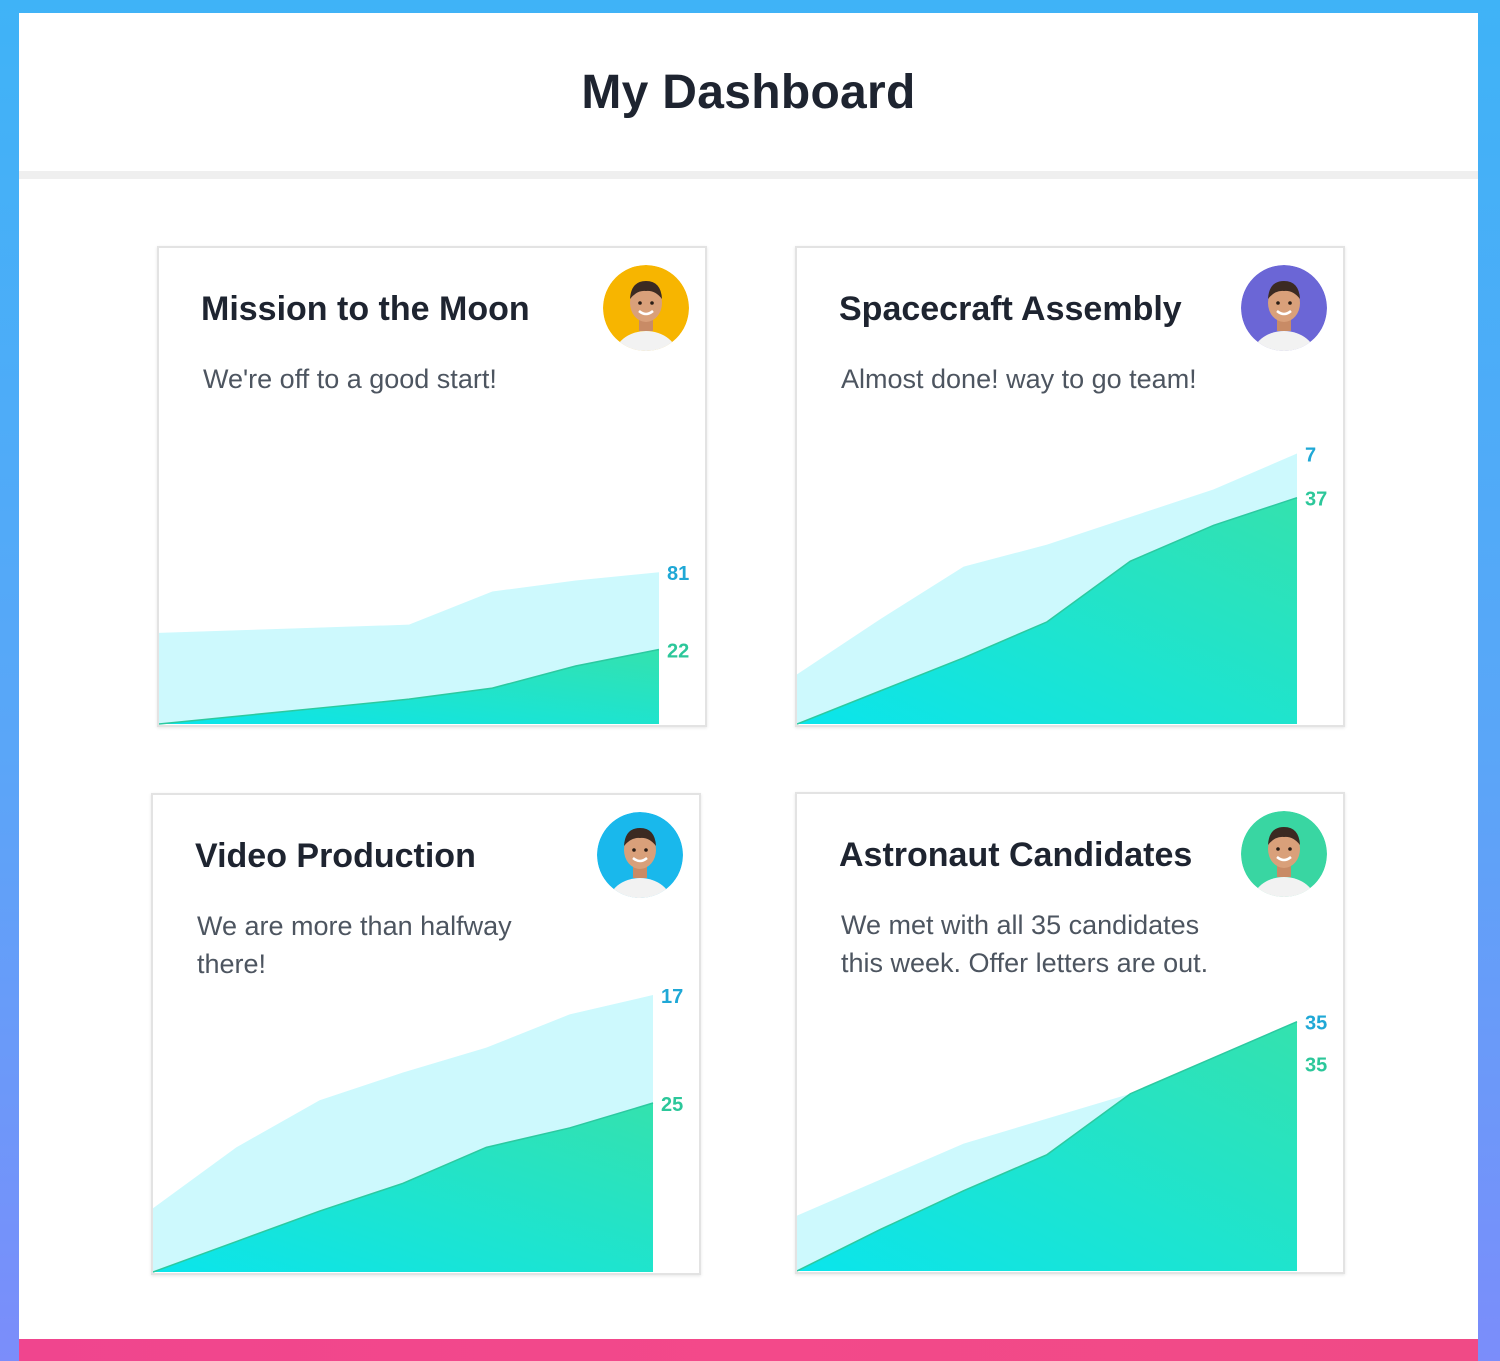 The height and width of the screenshot is (1361, 1500). What do you see at coordinates (678, 651) in the screenshot?
I see `progress-value-label: 22` at bounding box center [678, 651].